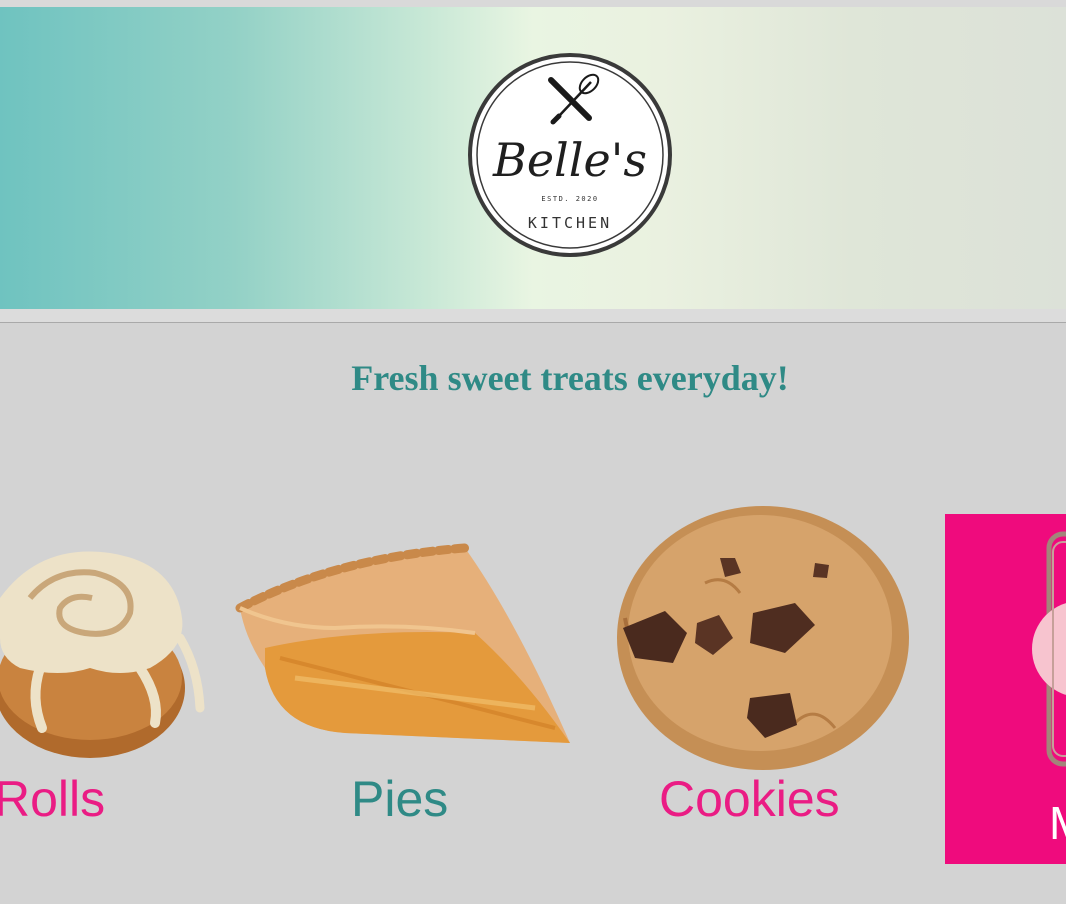 Image resolution: width=1066 pixels, height=904 pixels. I want to click on top-strip, so click(533, 3).